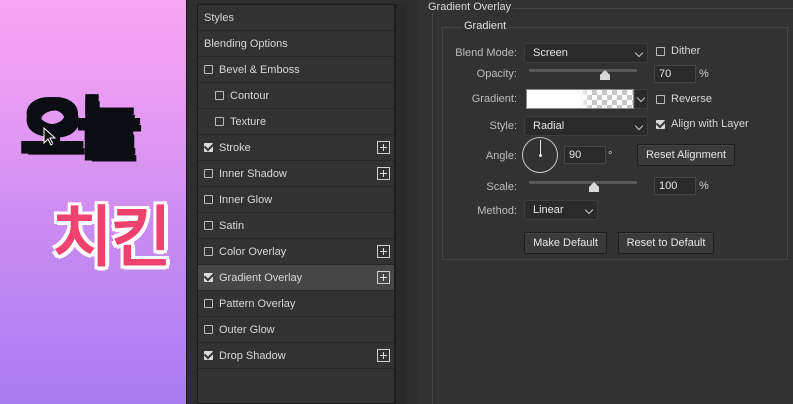 The height and width of the screenshot is (404, 793). Describe the element at coordinates (666, 243) in the screenshot. I see `reset-to-default-button: Reset to Default` at that location.